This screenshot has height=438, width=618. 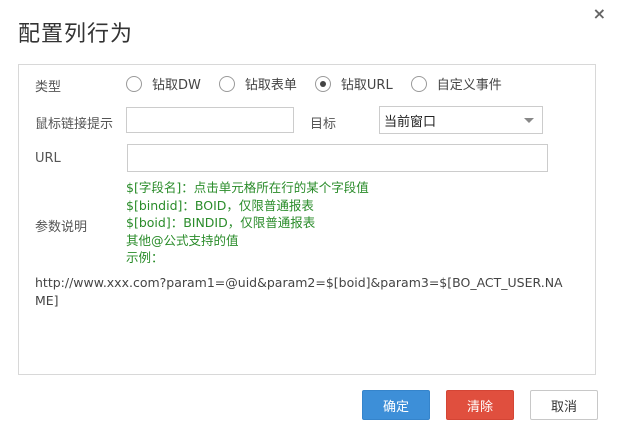 What do you see at coordinates (396, 405) in the screenshot?
I see `confirm-button: 确定` at bounding box center [396, 405].